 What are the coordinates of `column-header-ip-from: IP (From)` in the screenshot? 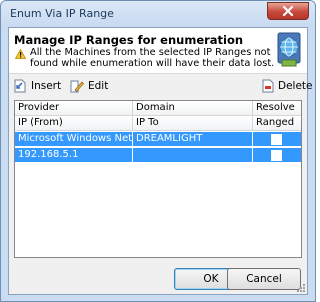 It's located at (74, 123).